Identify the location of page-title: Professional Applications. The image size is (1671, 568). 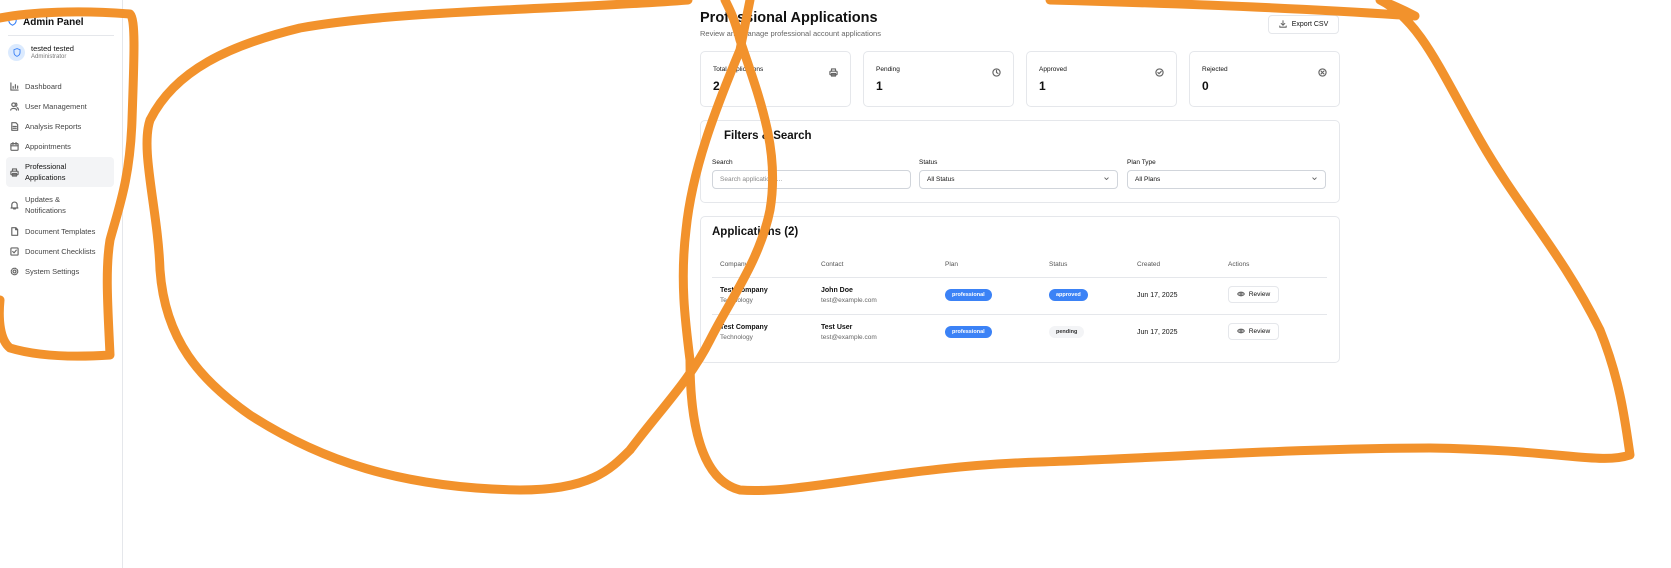
(789, 18).